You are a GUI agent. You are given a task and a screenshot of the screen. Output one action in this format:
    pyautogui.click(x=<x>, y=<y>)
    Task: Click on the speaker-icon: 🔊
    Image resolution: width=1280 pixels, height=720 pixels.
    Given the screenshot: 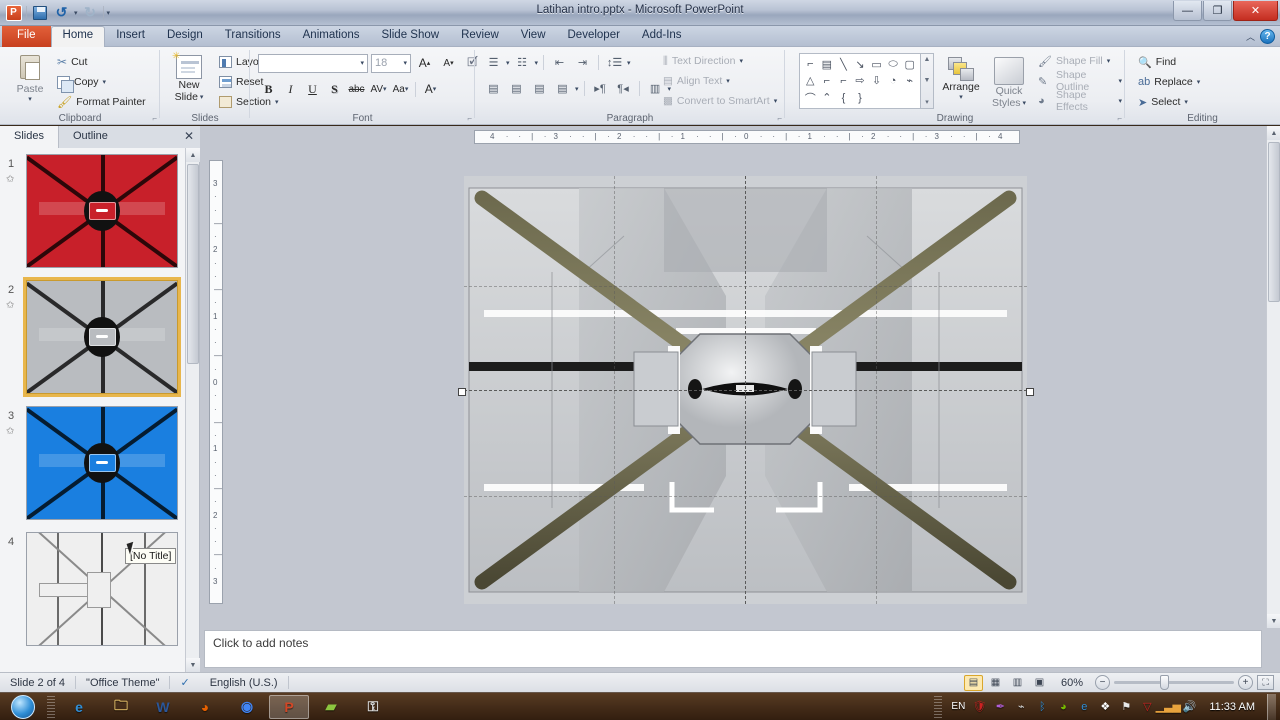 What is the action you would take?
    pyautogui.click(x=1189, y=707)
    